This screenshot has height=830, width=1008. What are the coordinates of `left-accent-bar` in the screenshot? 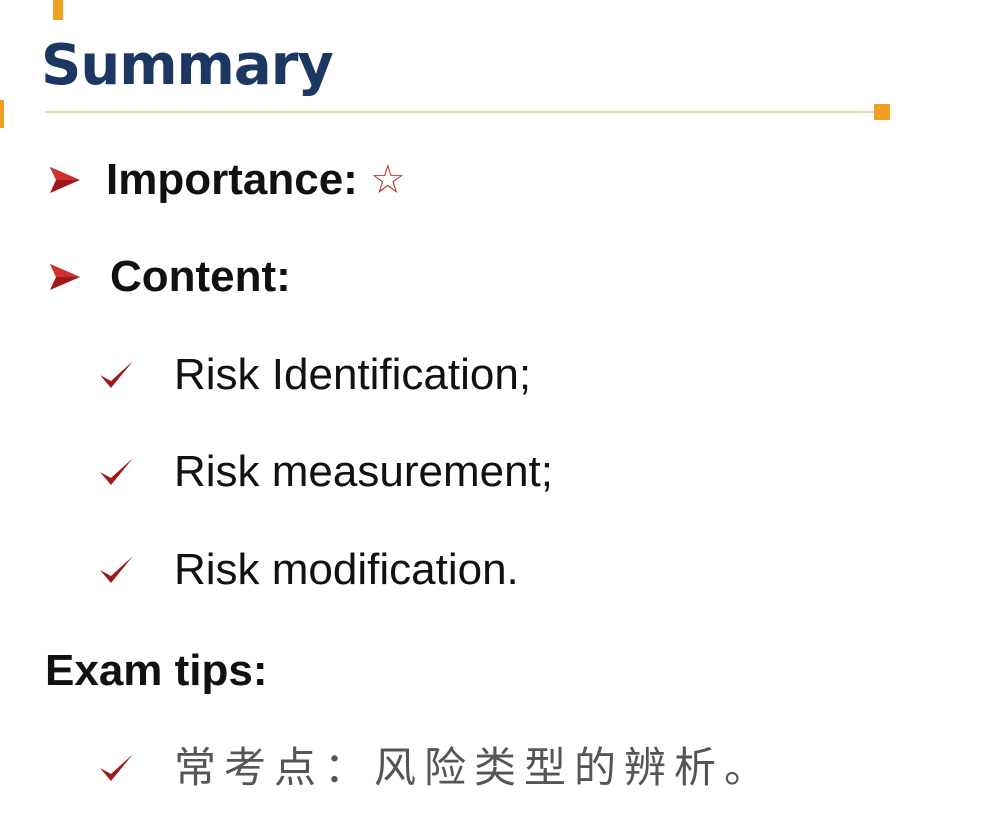 It's located at (2, 114).